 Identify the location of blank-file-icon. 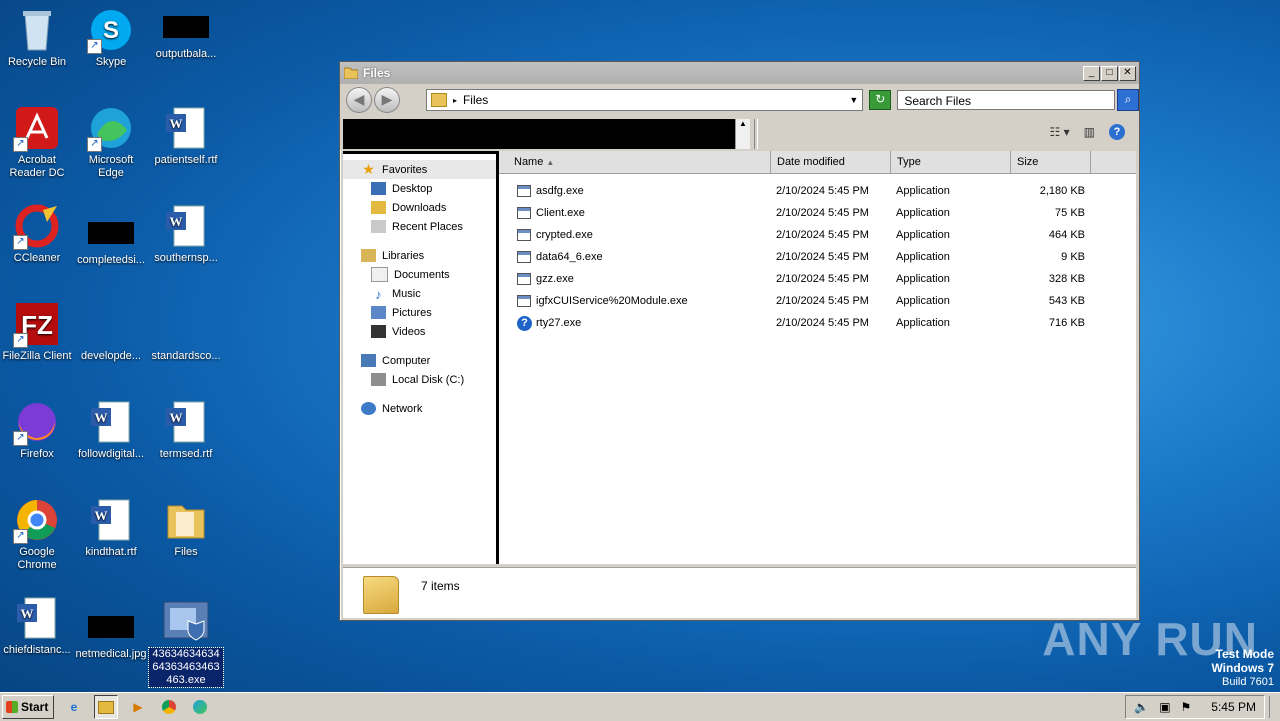
(186, 324).